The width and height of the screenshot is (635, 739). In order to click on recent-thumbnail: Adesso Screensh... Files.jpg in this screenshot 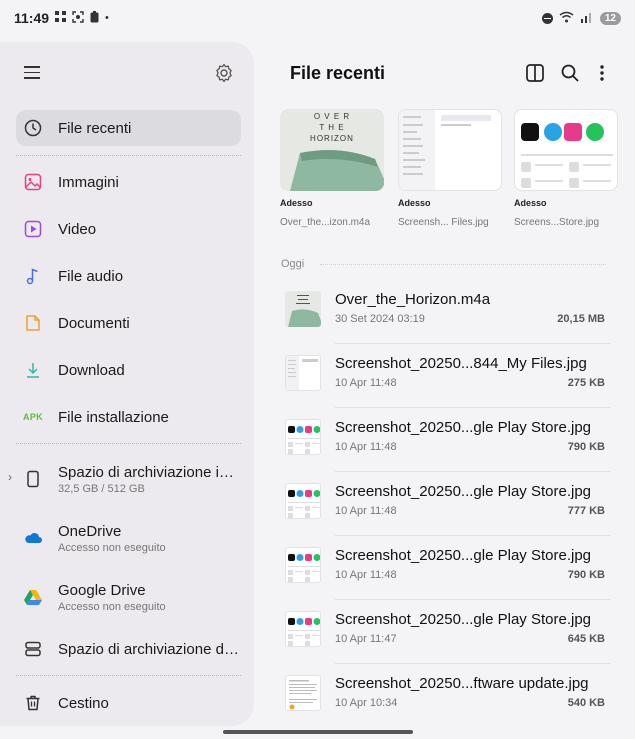, I will do `click(450, 168)`.